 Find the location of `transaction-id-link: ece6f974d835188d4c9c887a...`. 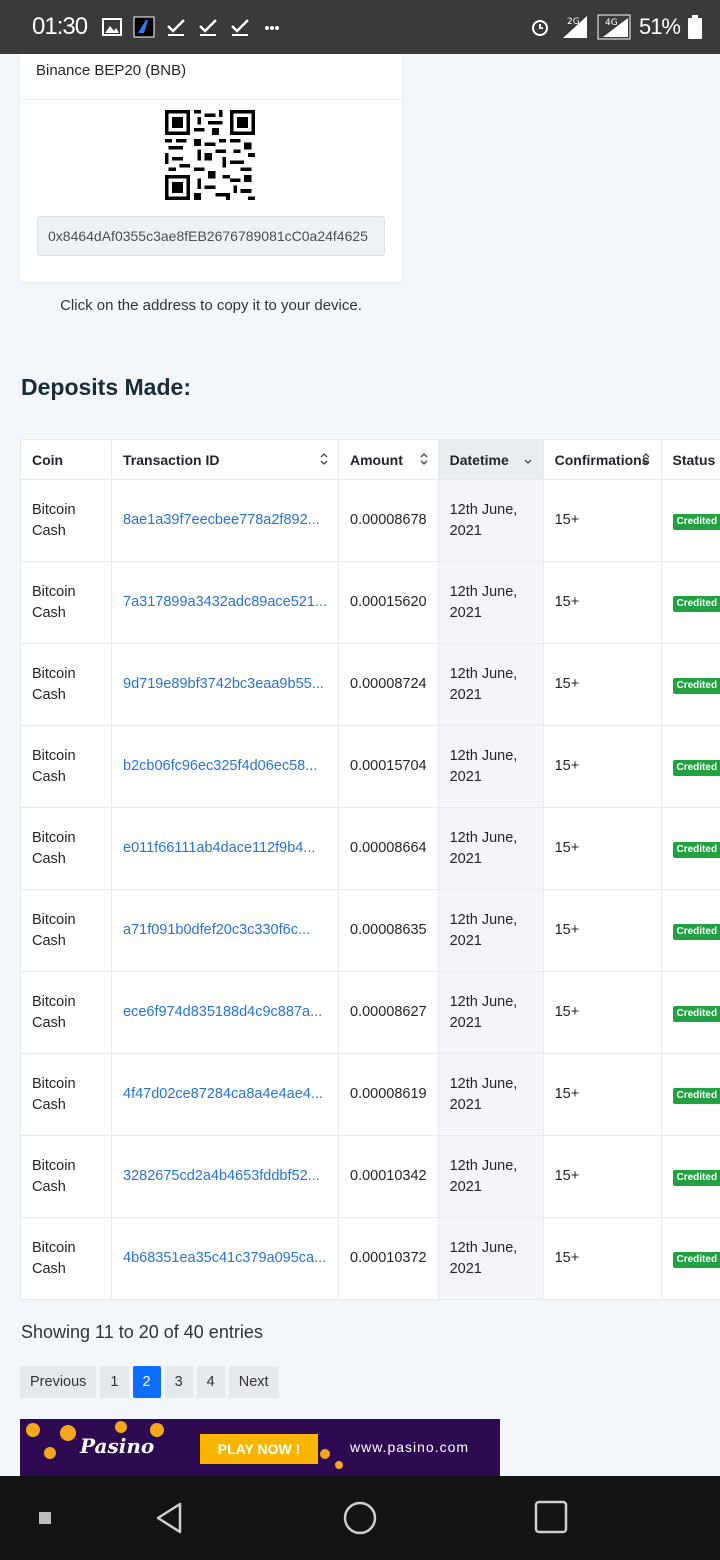

transaction-id-link: ece6f974d835188d4c9c887a... is located at coordinates (222, 1012).